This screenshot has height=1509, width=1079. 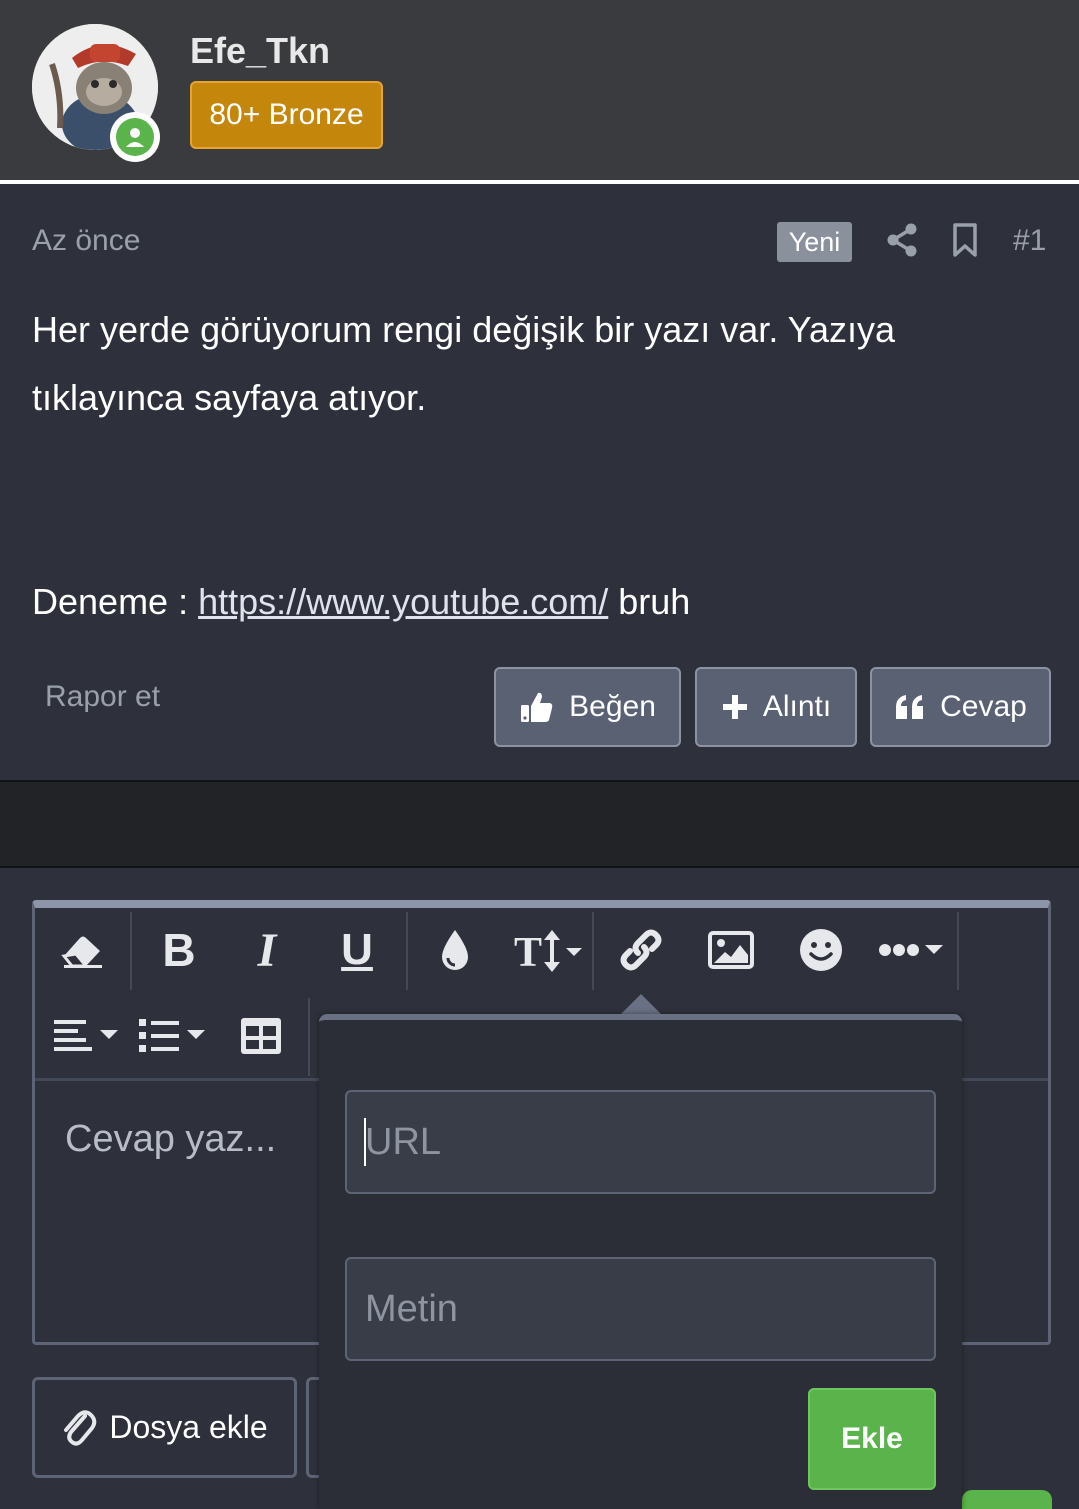 I want to click on eraser-icon, so click(x=83, y=950).